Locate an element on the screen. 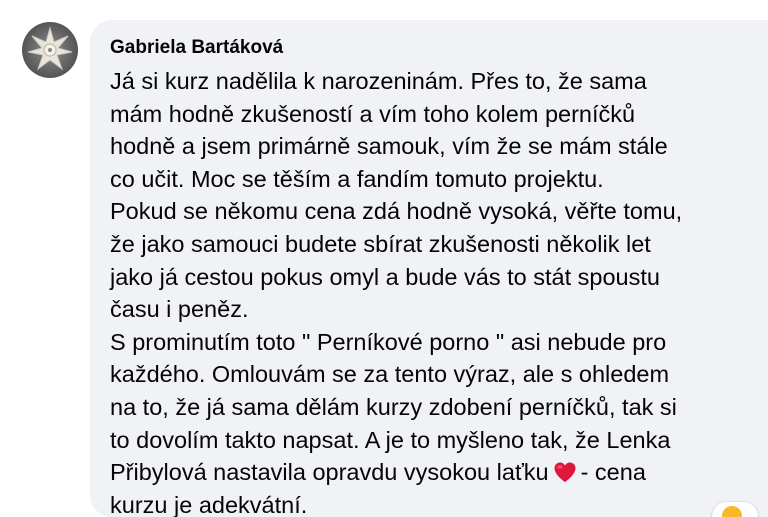  gingerbread-star-icon is located at coordinates (50, 48).